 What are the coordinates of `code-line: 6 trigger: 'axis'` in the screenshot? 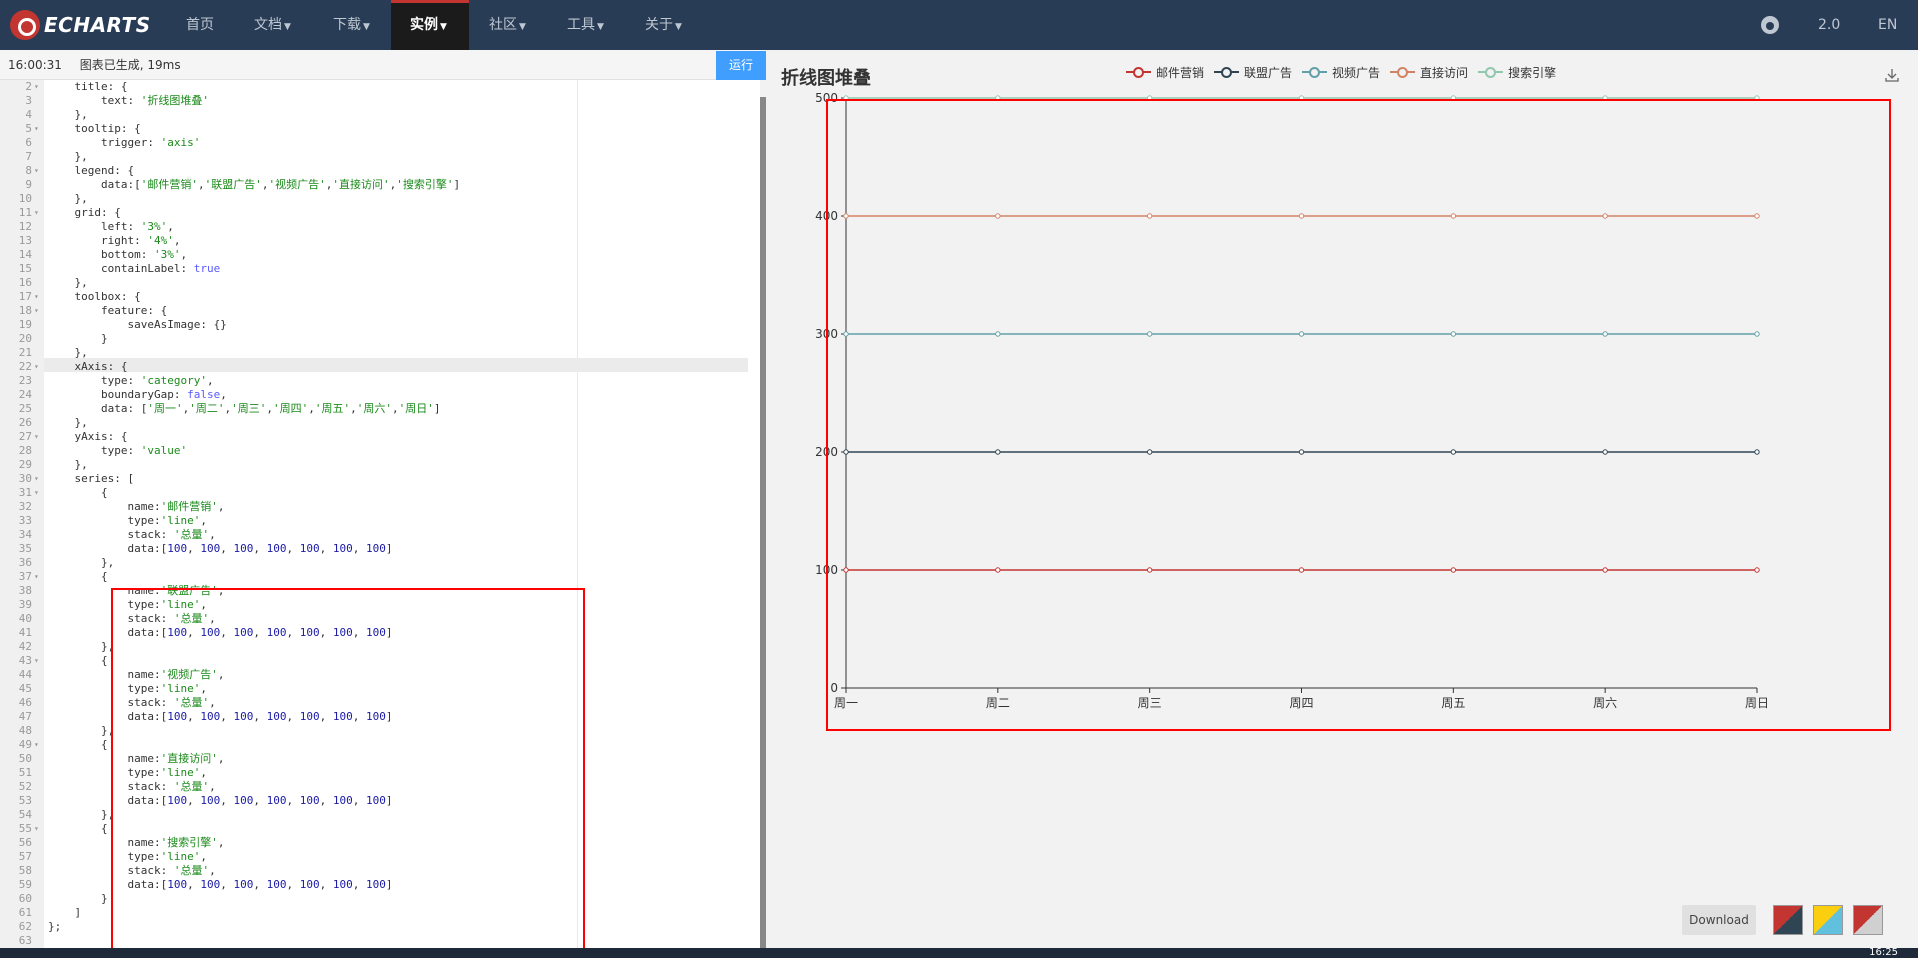 It's located at (374, 143).